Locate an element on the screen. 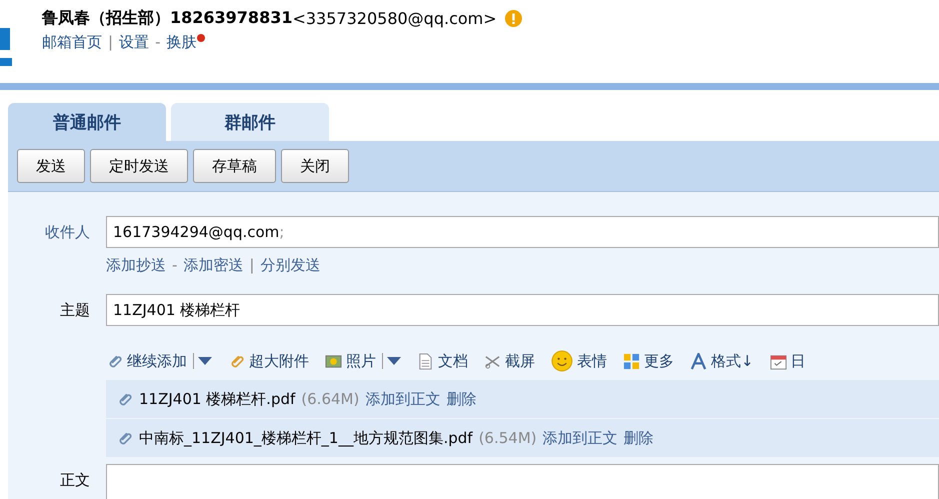  nav-link: 换肤 is located at coordinates (186, 42).